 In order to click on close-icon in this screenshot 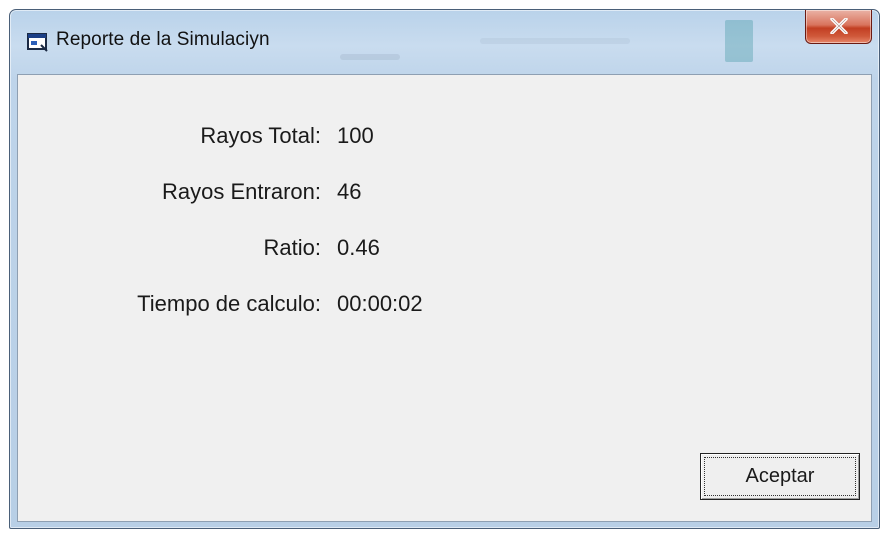, I will do `click(839, 26)`.